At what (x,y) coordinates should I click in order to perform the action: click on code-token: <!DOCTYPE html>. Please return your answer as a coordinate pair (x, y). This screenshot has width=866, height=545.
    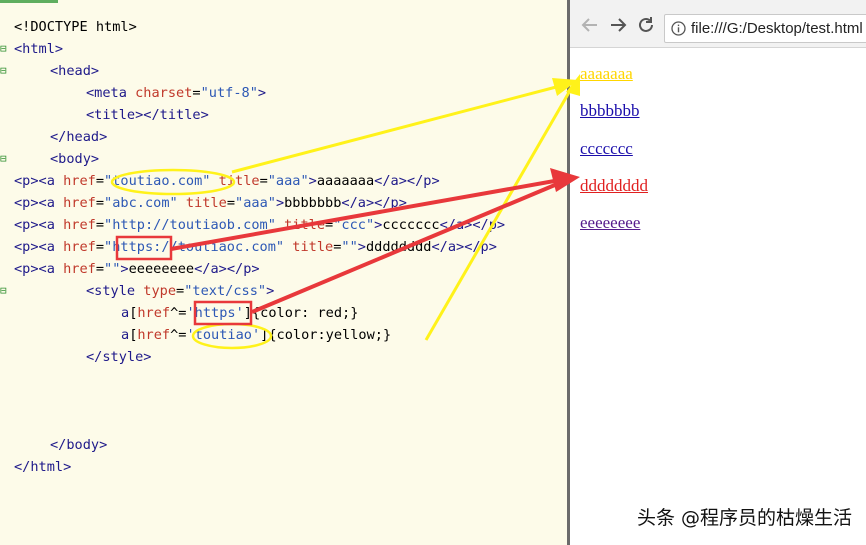
    Looking at the image, I should click on (75, 27).